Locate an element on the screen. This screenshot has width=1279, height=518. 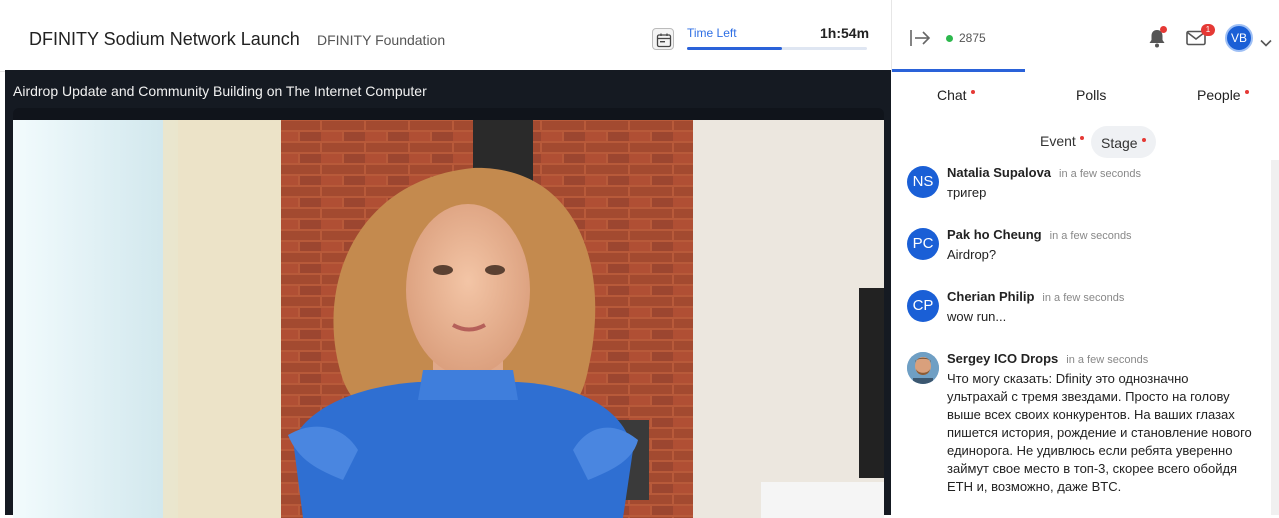
tab-people: People is located at coordinates (1223, 95).